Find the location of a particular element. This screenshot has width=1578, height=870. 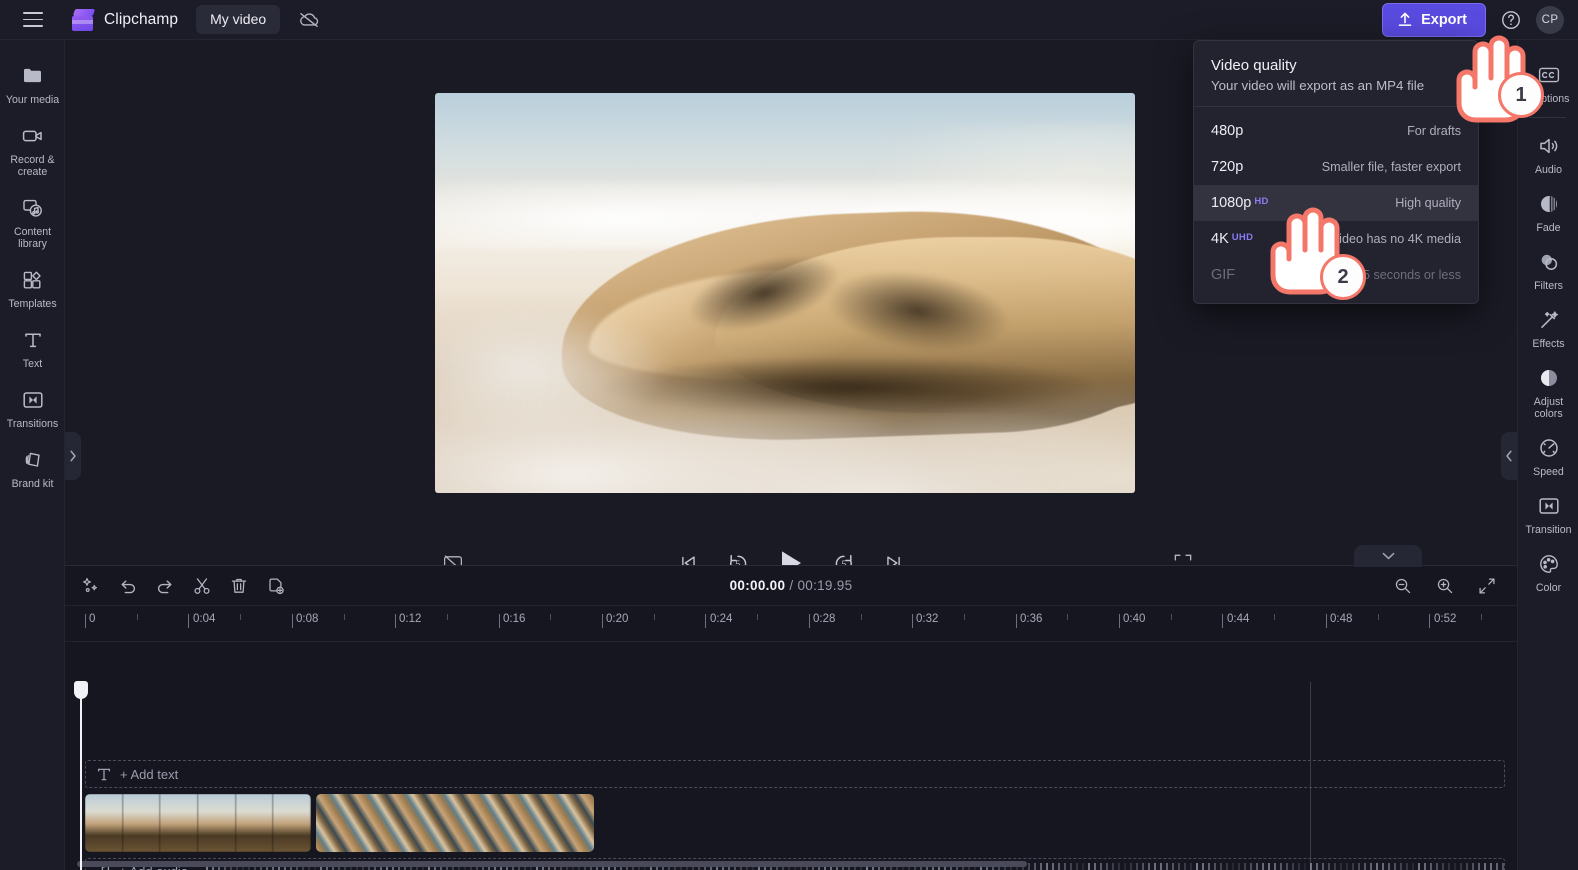

speedometer-icon is located at coordinates (1549, 448).